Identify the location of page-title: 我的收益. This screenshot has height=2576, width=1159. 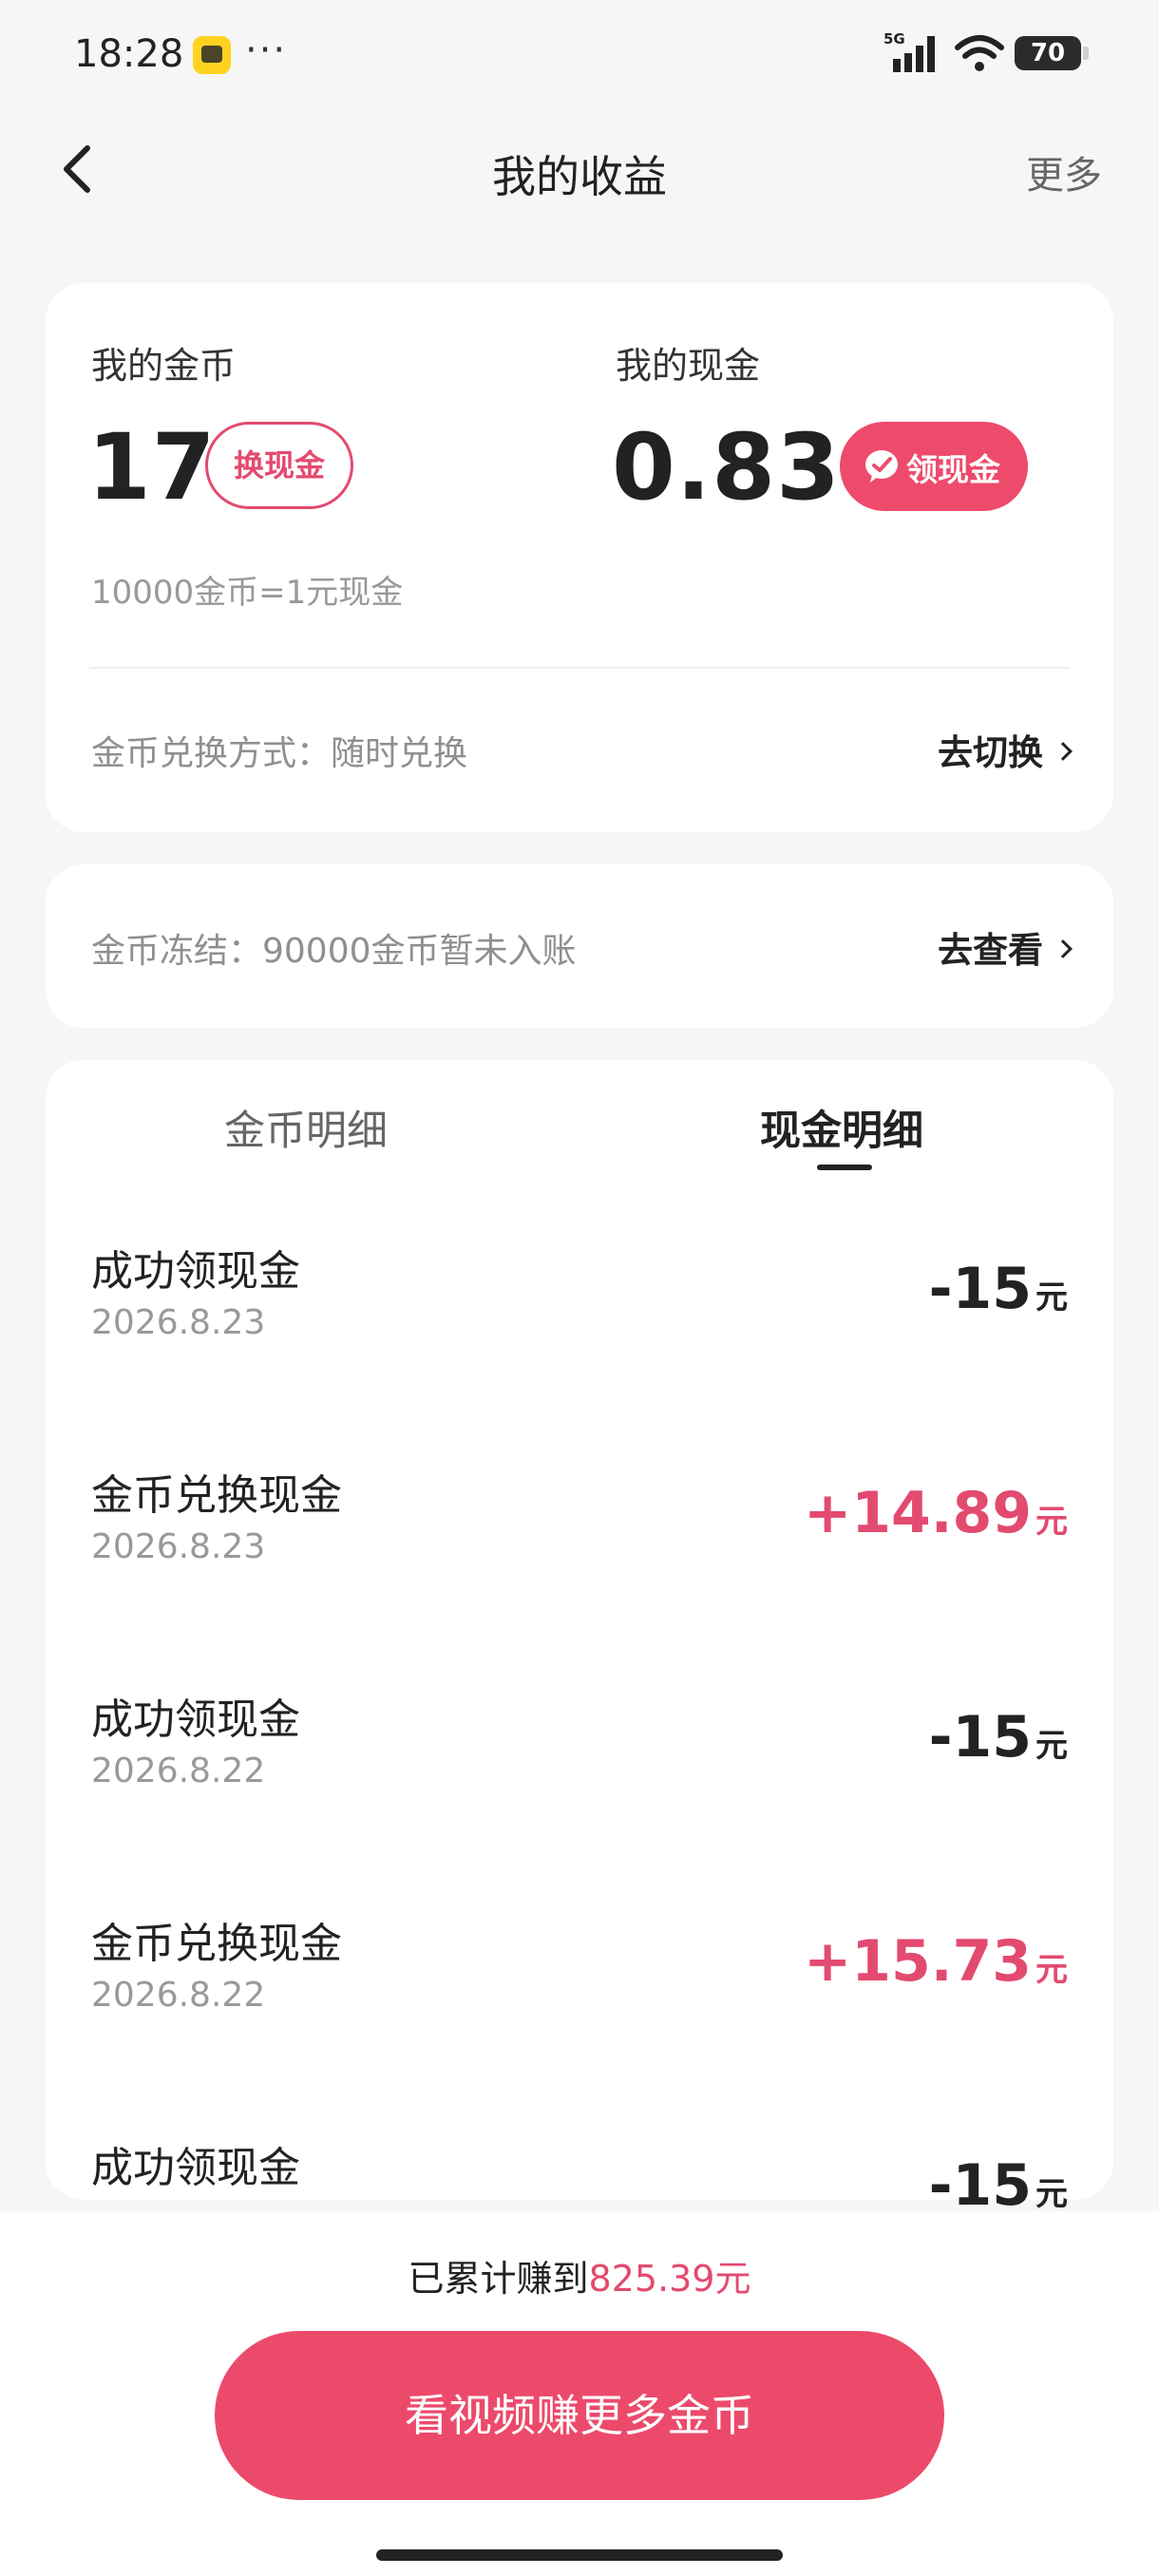
(579, 176).